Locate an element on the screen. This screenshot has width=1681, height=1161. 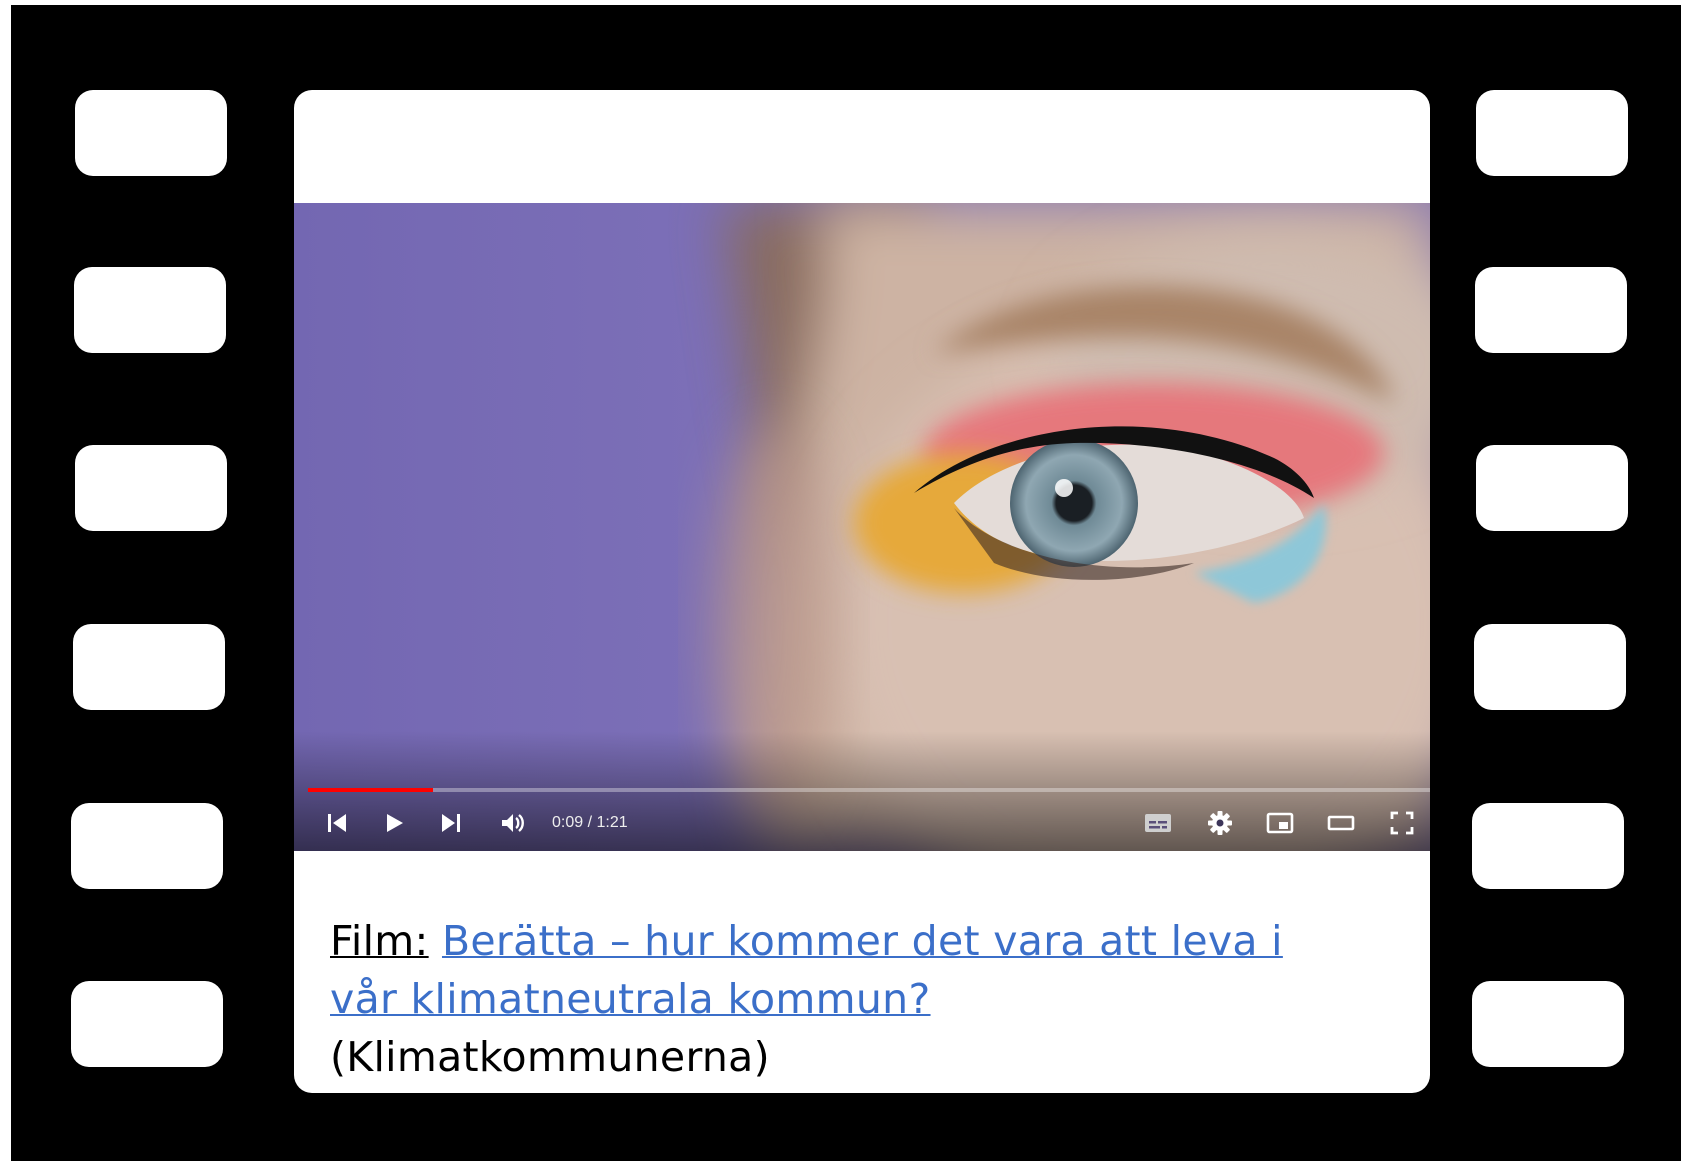
current-time: 0:09 is located at coordinates (568, 822).